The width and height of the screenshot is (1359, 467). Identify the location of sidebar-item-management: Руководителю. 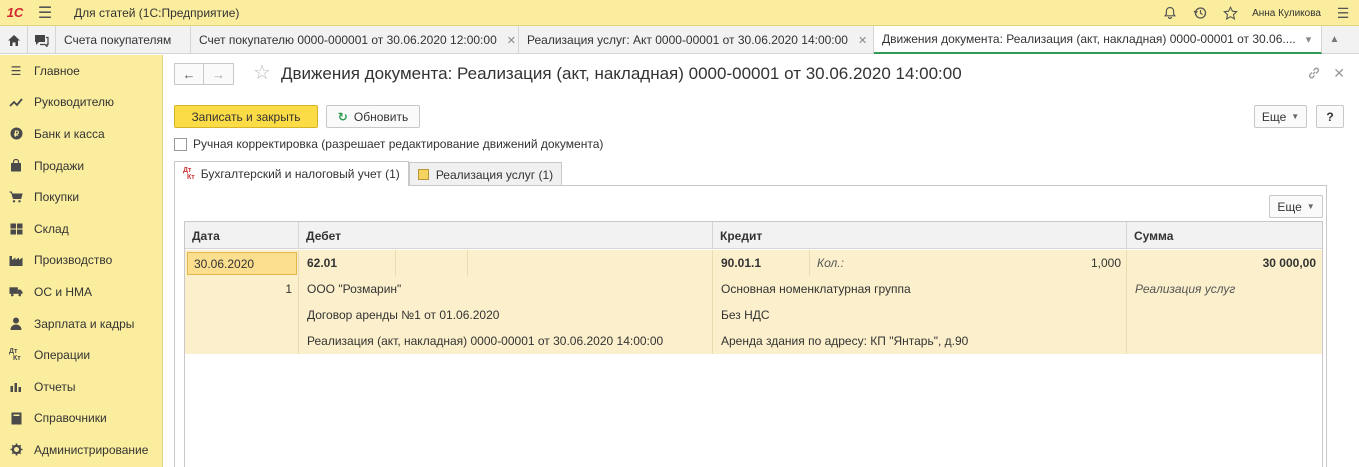
(81, 103).